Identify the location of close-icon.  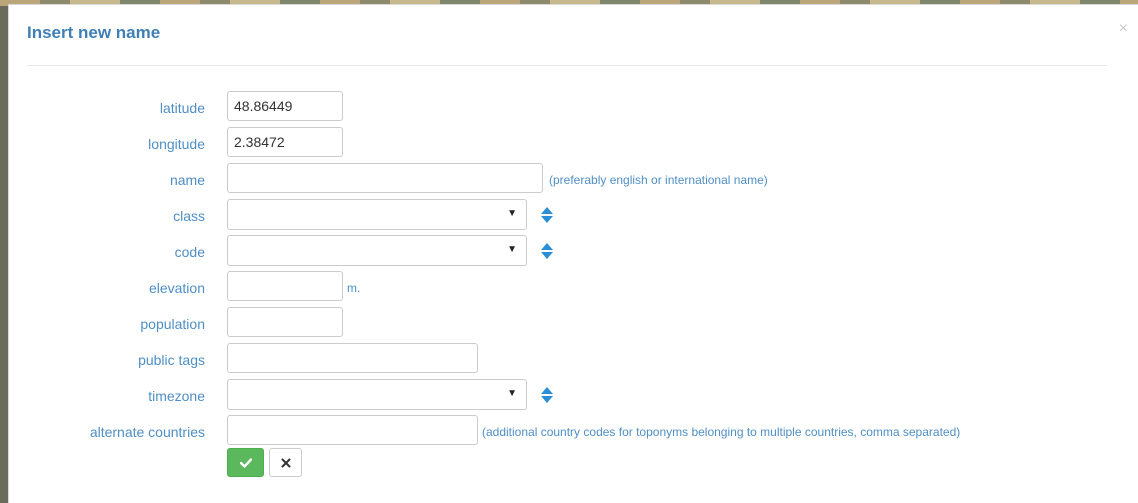
(285, 462).